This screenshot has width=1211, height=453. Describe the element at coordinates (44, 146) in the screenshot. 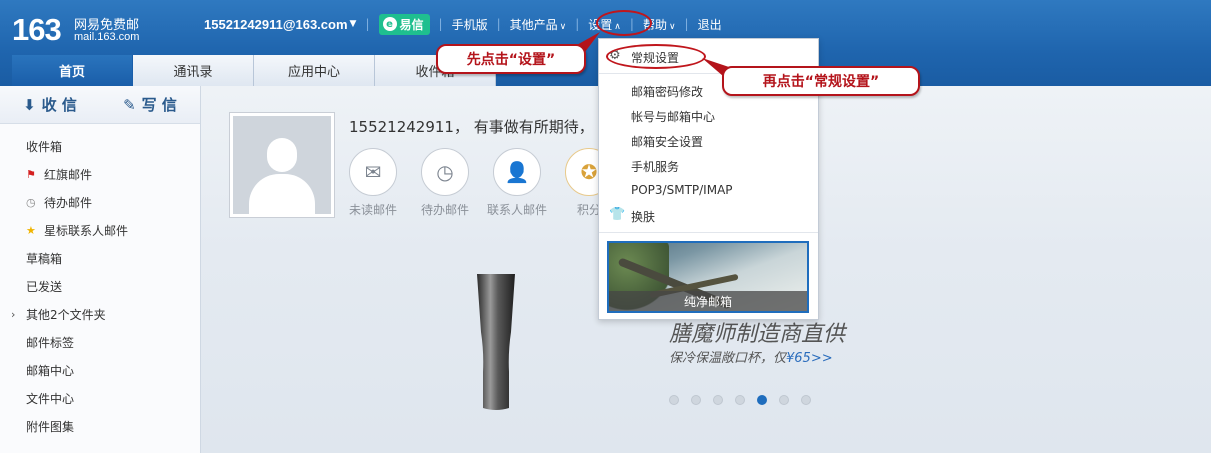

I see `sidebar-item-label: 收件箱` at that location.